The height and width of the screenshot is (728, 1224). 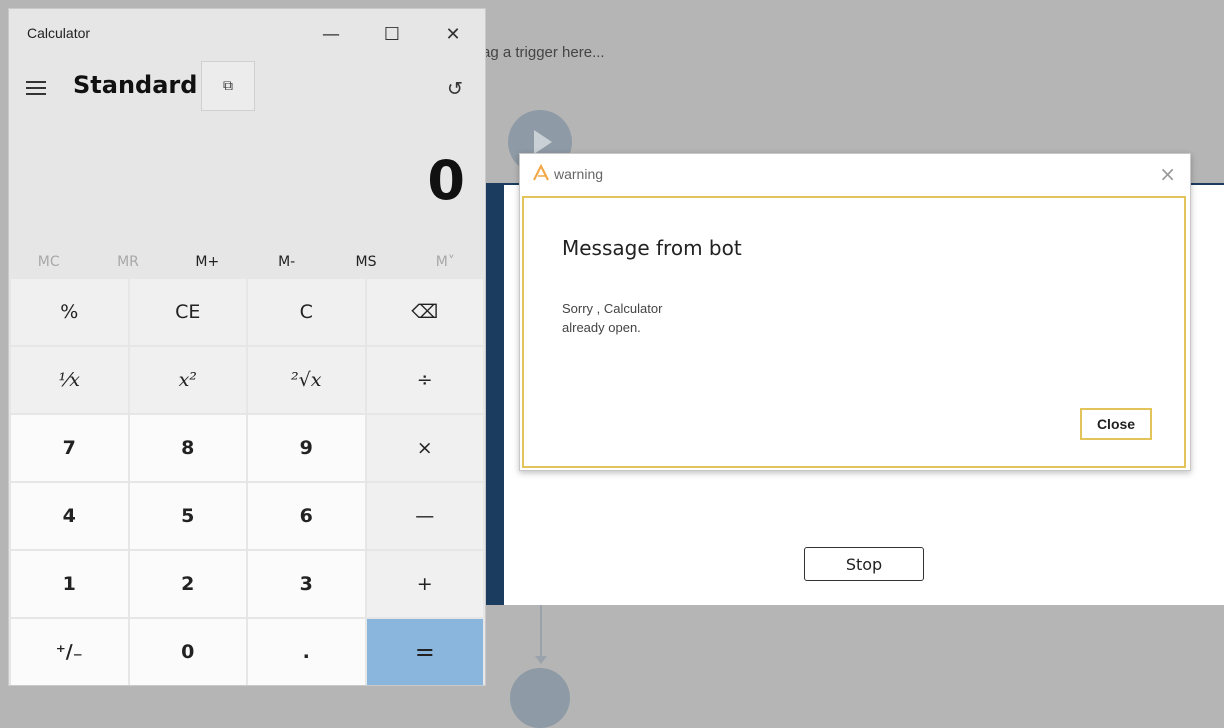 What do you see at coordinates (455, 89) in the screenshot?
I see `history-icon: ↺` at bounding box center [455, 89].